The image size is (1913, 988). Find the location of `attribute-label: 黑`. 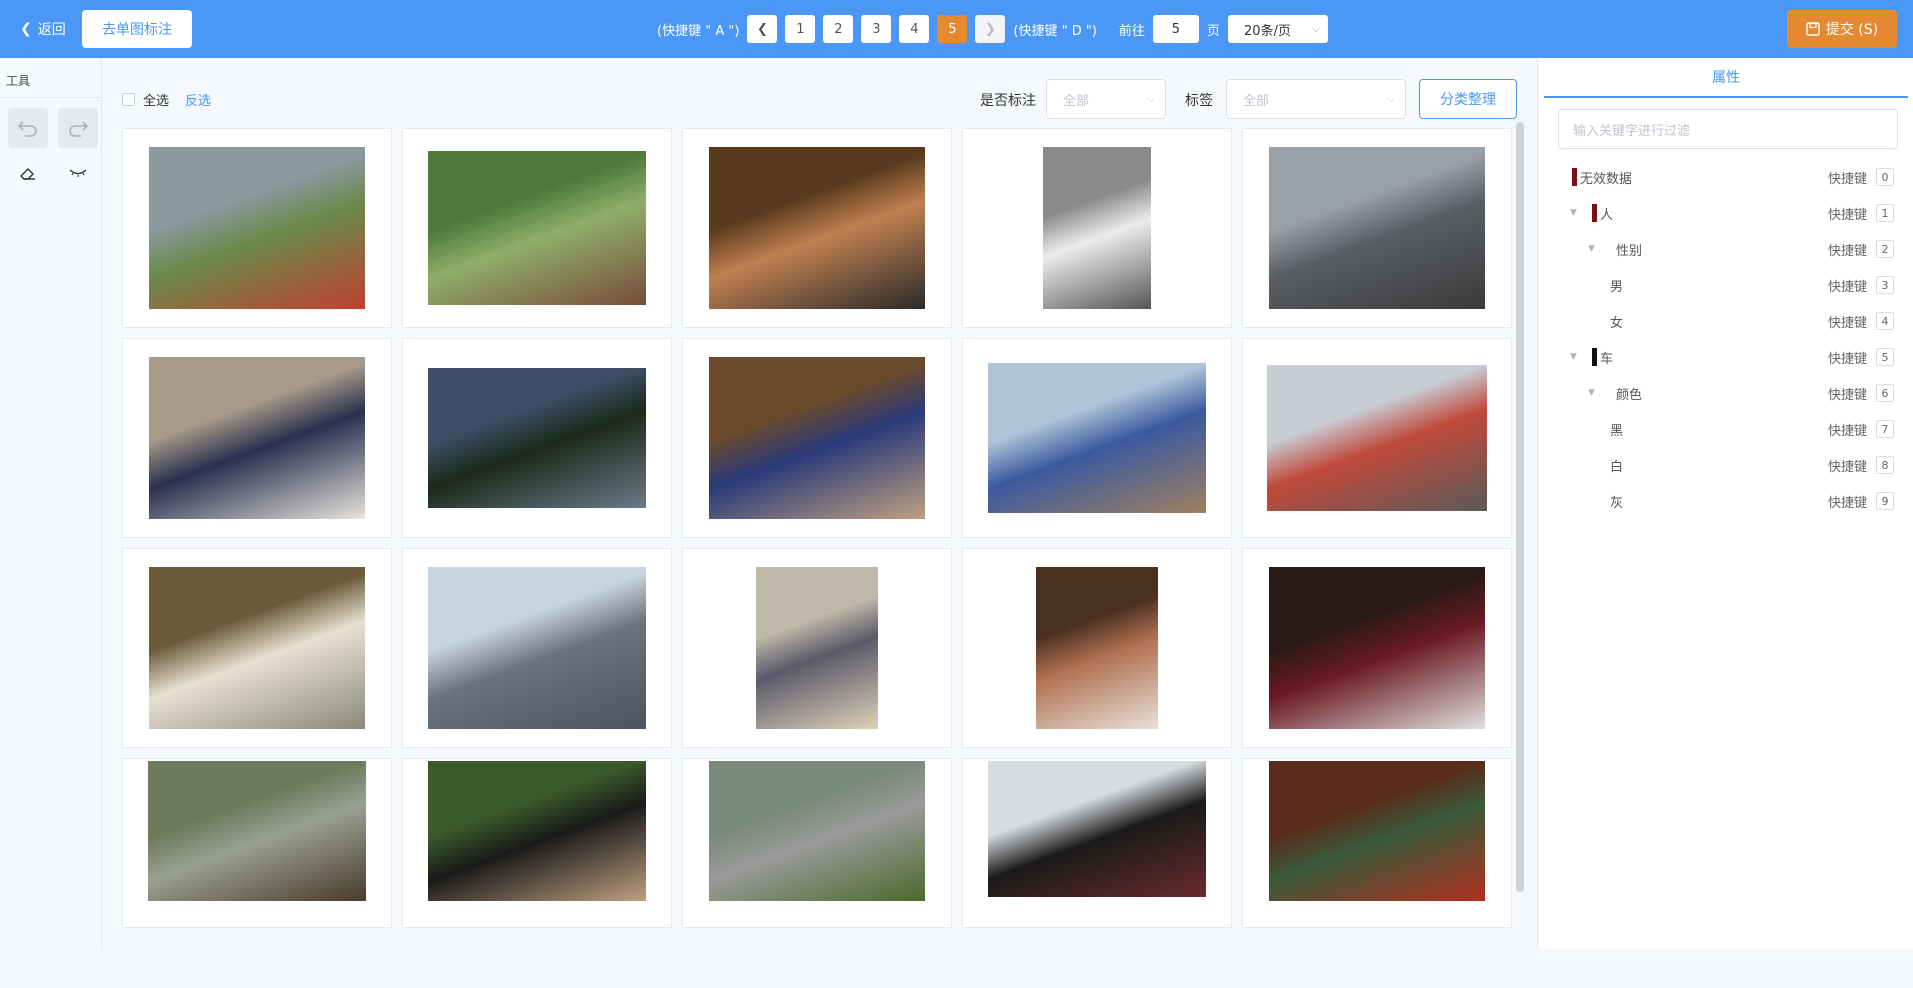

attribute-label: 黑 is located at coordinates (1617, 431).